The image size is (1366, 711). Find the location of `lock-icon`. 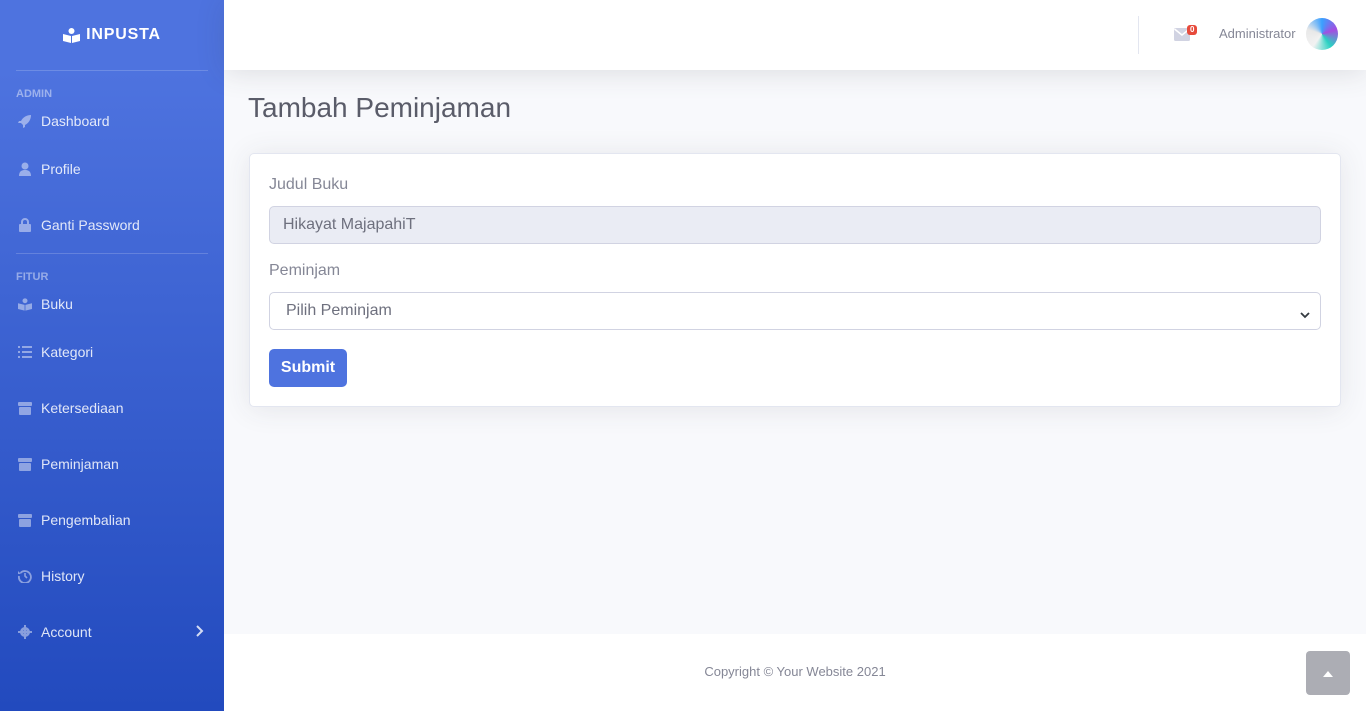

lock-icon is located at coordinates (25, 225).